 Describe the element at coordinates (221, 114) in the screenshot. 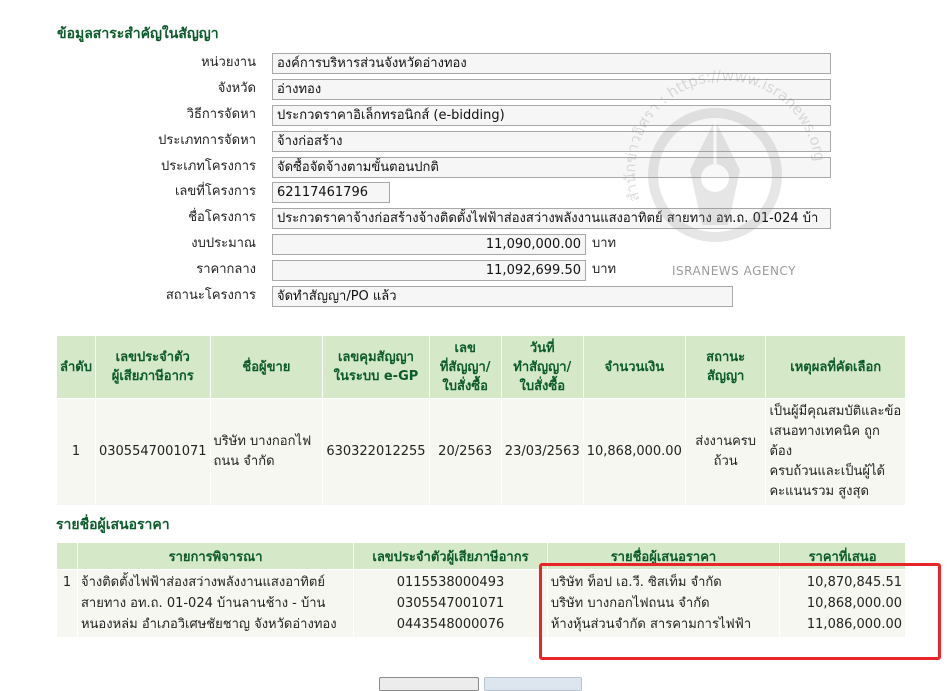

I see `field-label: วิธีการจัดหา` at that location.